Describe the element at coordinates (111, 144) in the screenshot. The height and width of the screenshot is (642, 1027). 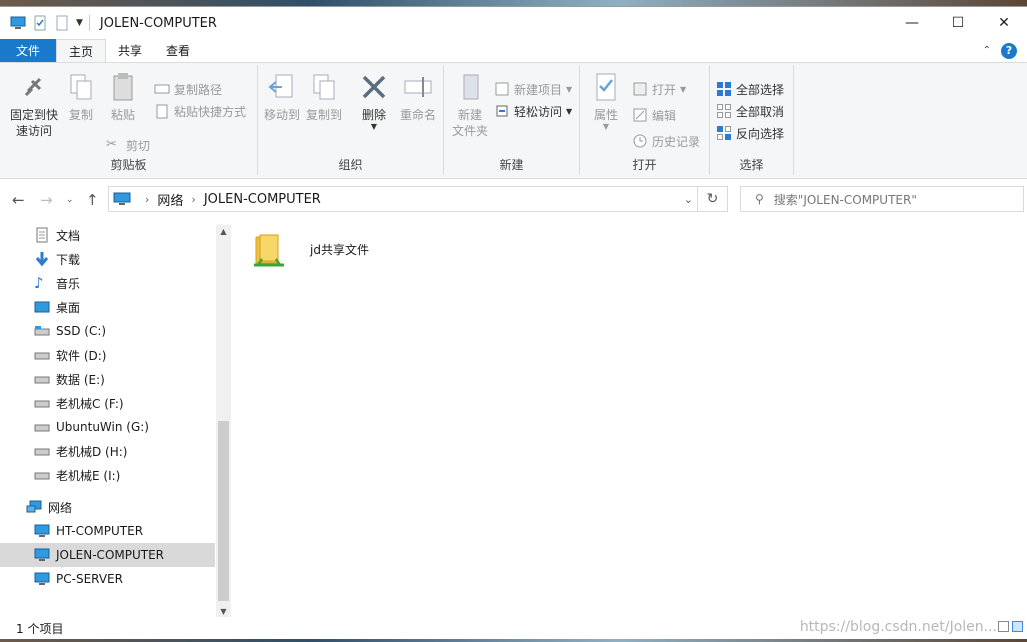
I see `scissors-icon: ✂` at that location.